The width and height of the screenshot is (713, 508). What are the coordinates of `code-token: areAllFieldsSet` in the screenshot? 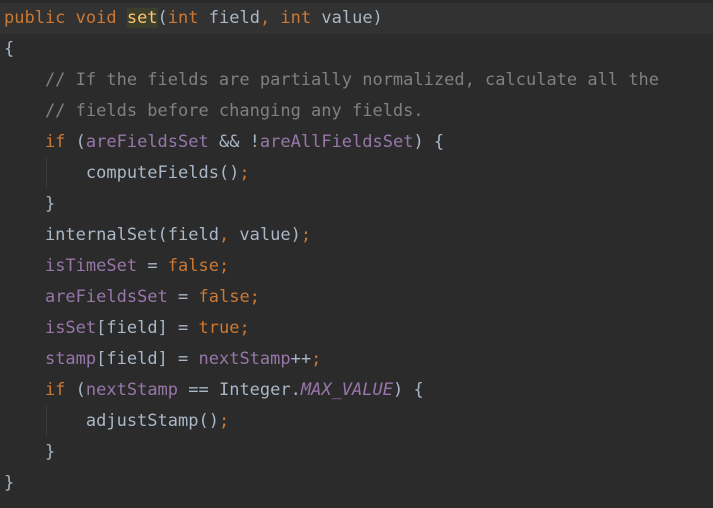 It's located at (336, 142).